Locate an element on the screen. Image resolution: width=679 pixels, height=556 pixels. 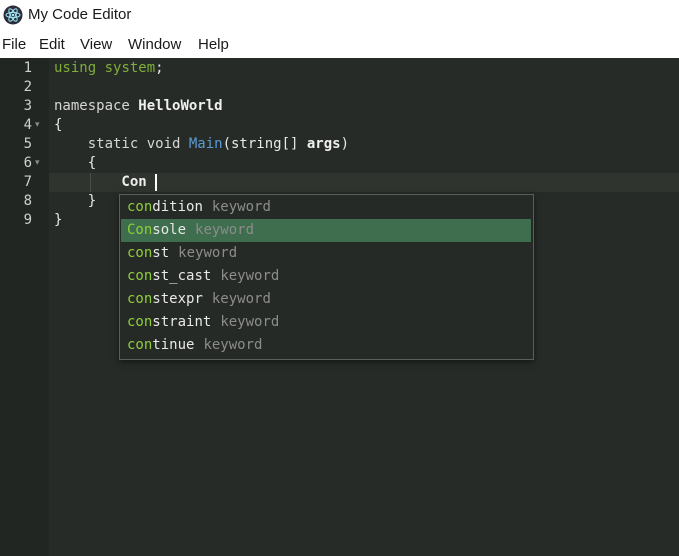
menu-edit: Edit is located at coordinates (52, 44).